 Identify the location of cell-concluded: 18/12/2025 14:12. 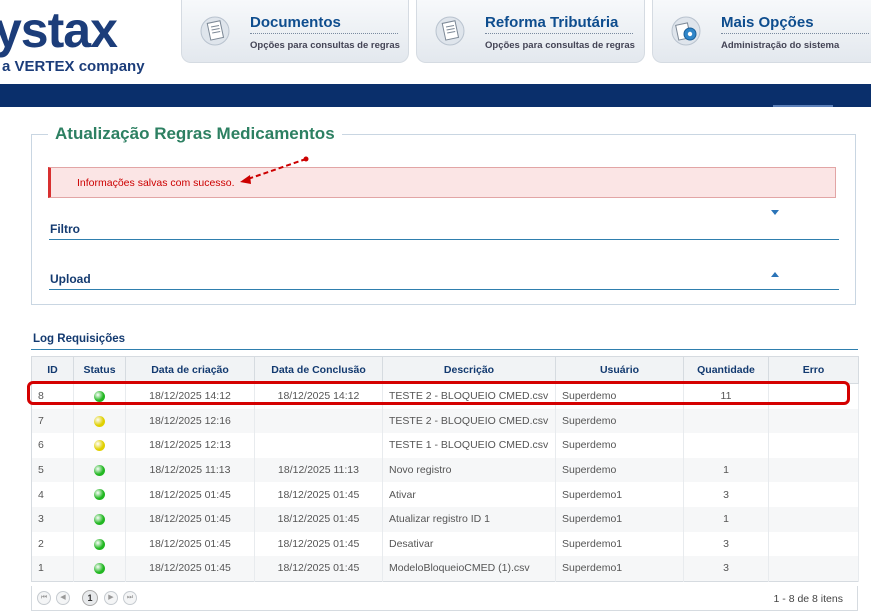
(318, 396).